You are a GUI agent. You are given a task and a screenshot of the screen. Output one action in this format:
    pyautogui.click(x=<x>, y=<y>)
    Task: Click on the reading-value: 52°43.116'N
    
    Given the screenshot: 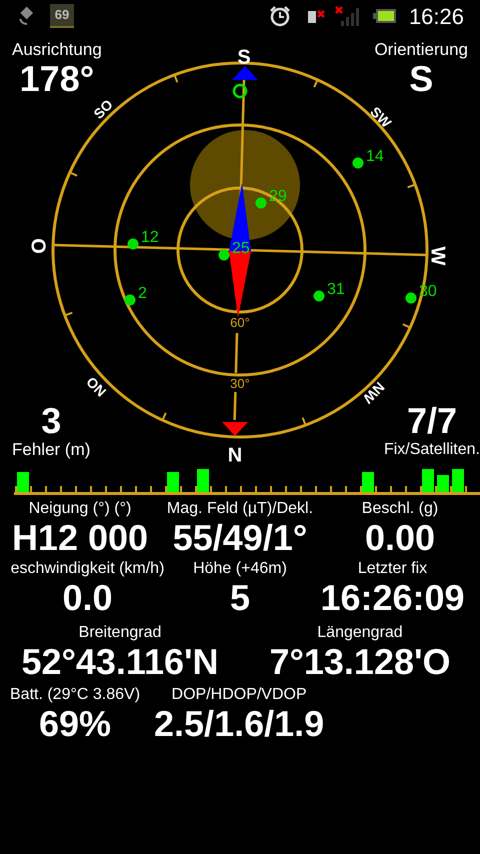 What is the action you would take?
    pyautogui.click(x=120, y=662)
    